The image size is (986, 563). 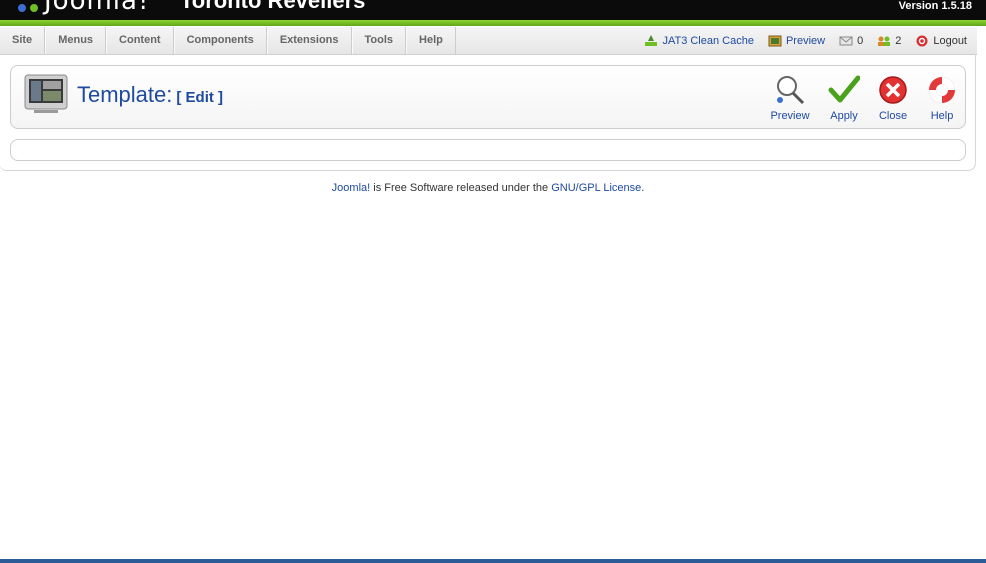 What do you see at coordinates (893, 90) in the screenshot?
I see `close-icon` at bounding box center [893, 90].